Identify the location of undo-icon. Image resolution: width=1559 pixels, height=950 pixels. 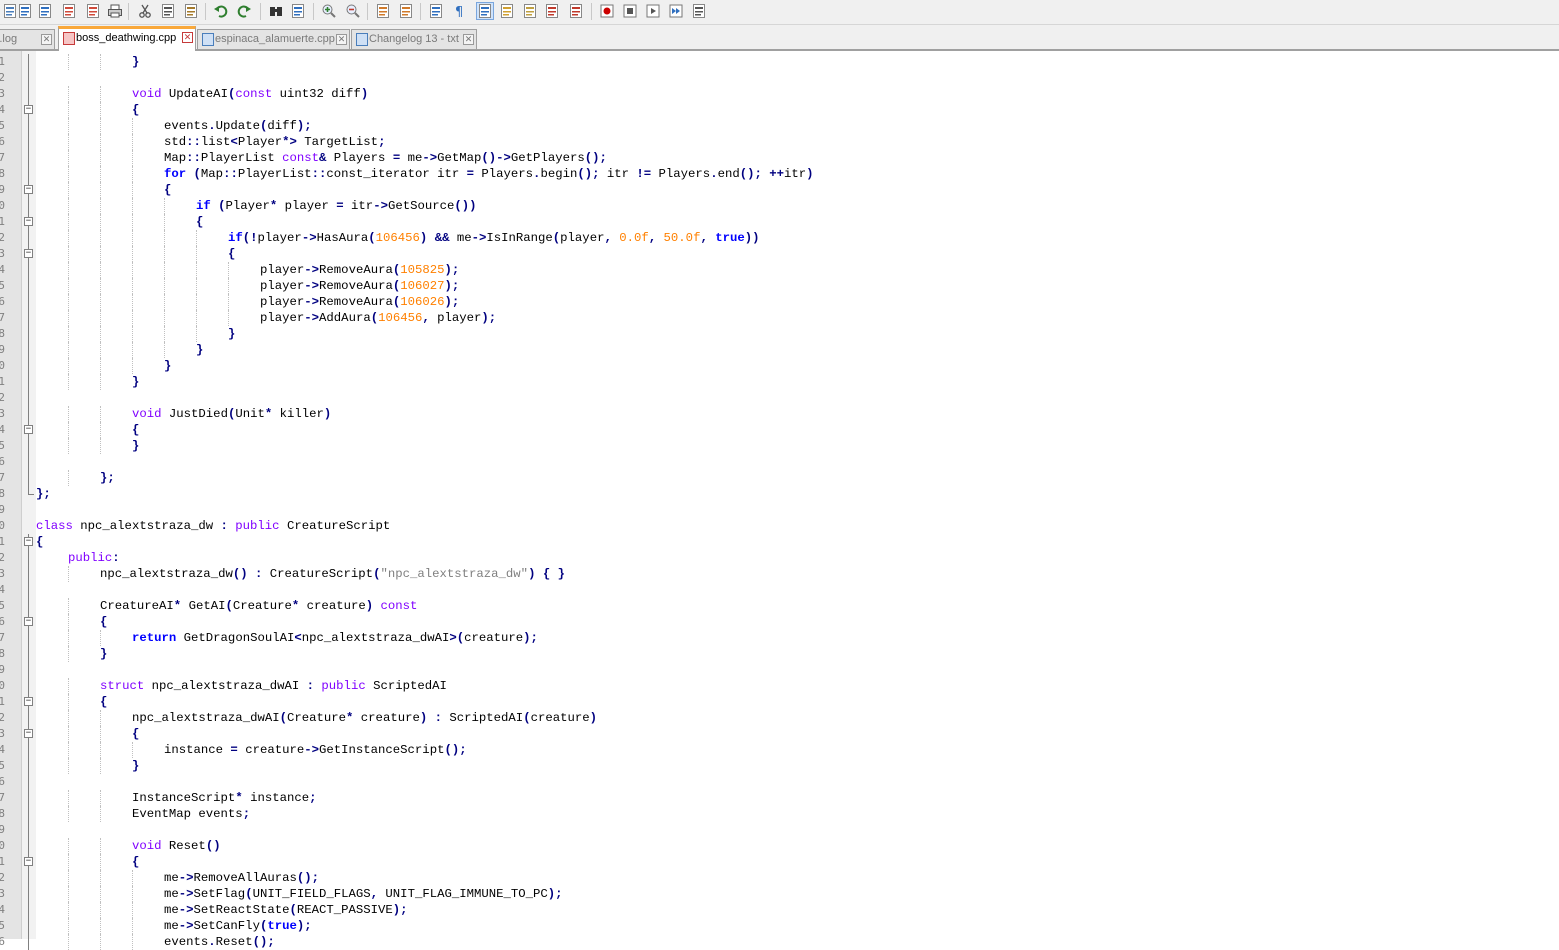
(221, 11).